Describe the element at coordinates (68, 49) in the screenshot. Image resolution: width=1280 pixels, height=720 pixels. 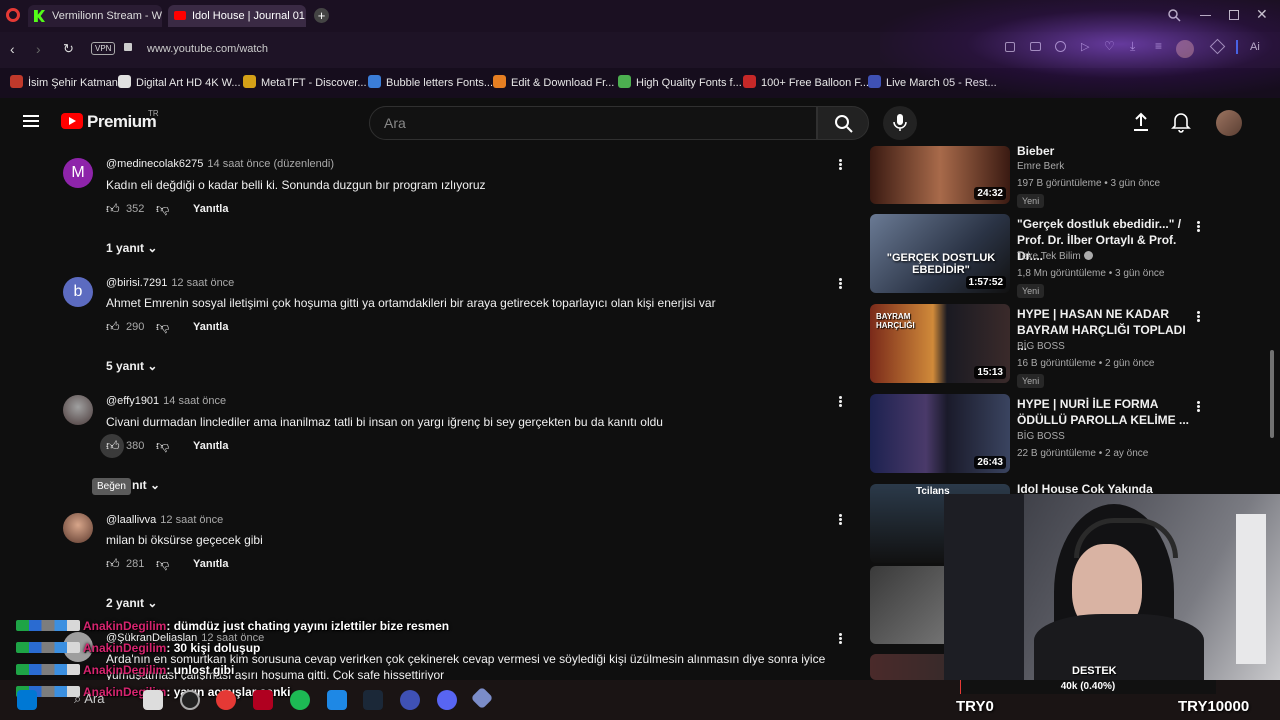
I see `reload-icon: ↻` at that location.